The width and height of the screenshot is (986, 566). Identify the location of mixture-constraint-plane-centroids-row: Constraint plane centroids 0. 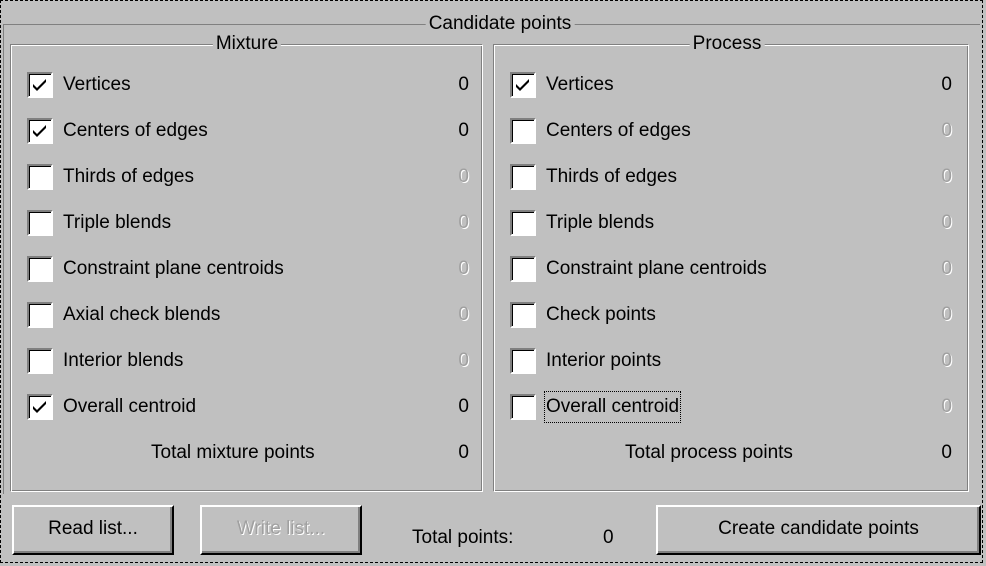
(248, 269).